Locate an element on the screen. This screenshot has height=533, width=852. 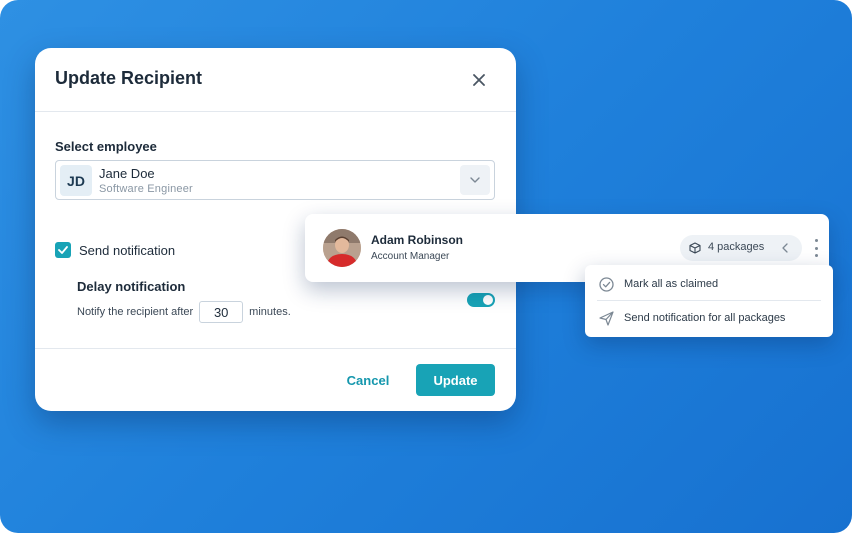
menu-item-label: Send notification for all packages is located at coordinates (705, 318).